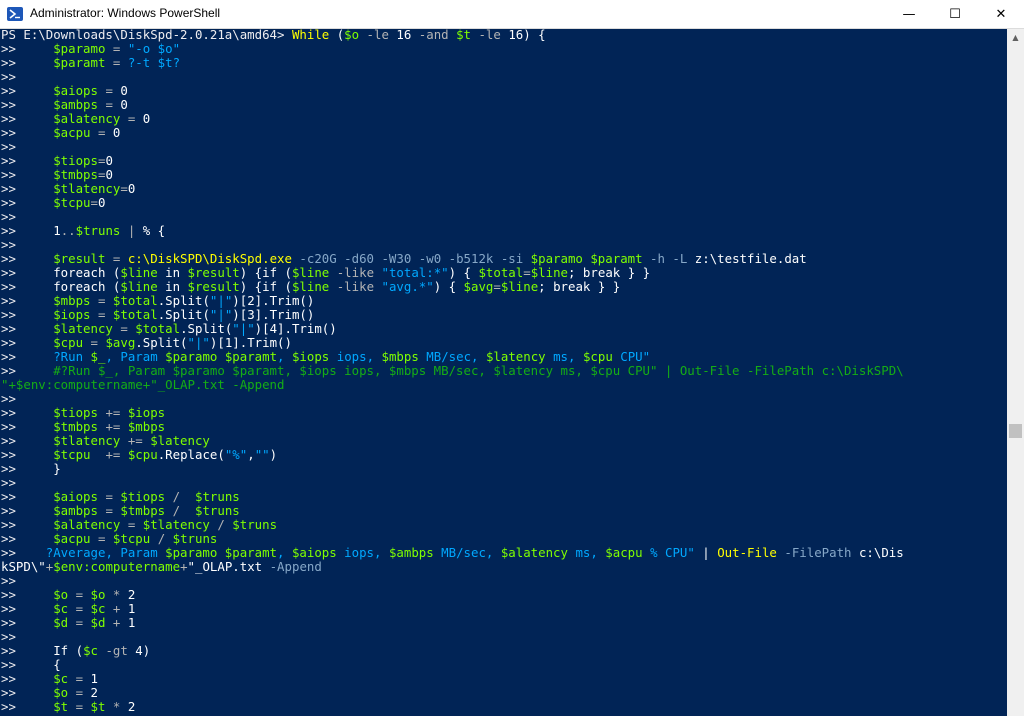  Describe the element at coordinates (747, 552) in the screenshot. I see `console-token: Out-File` at that location.